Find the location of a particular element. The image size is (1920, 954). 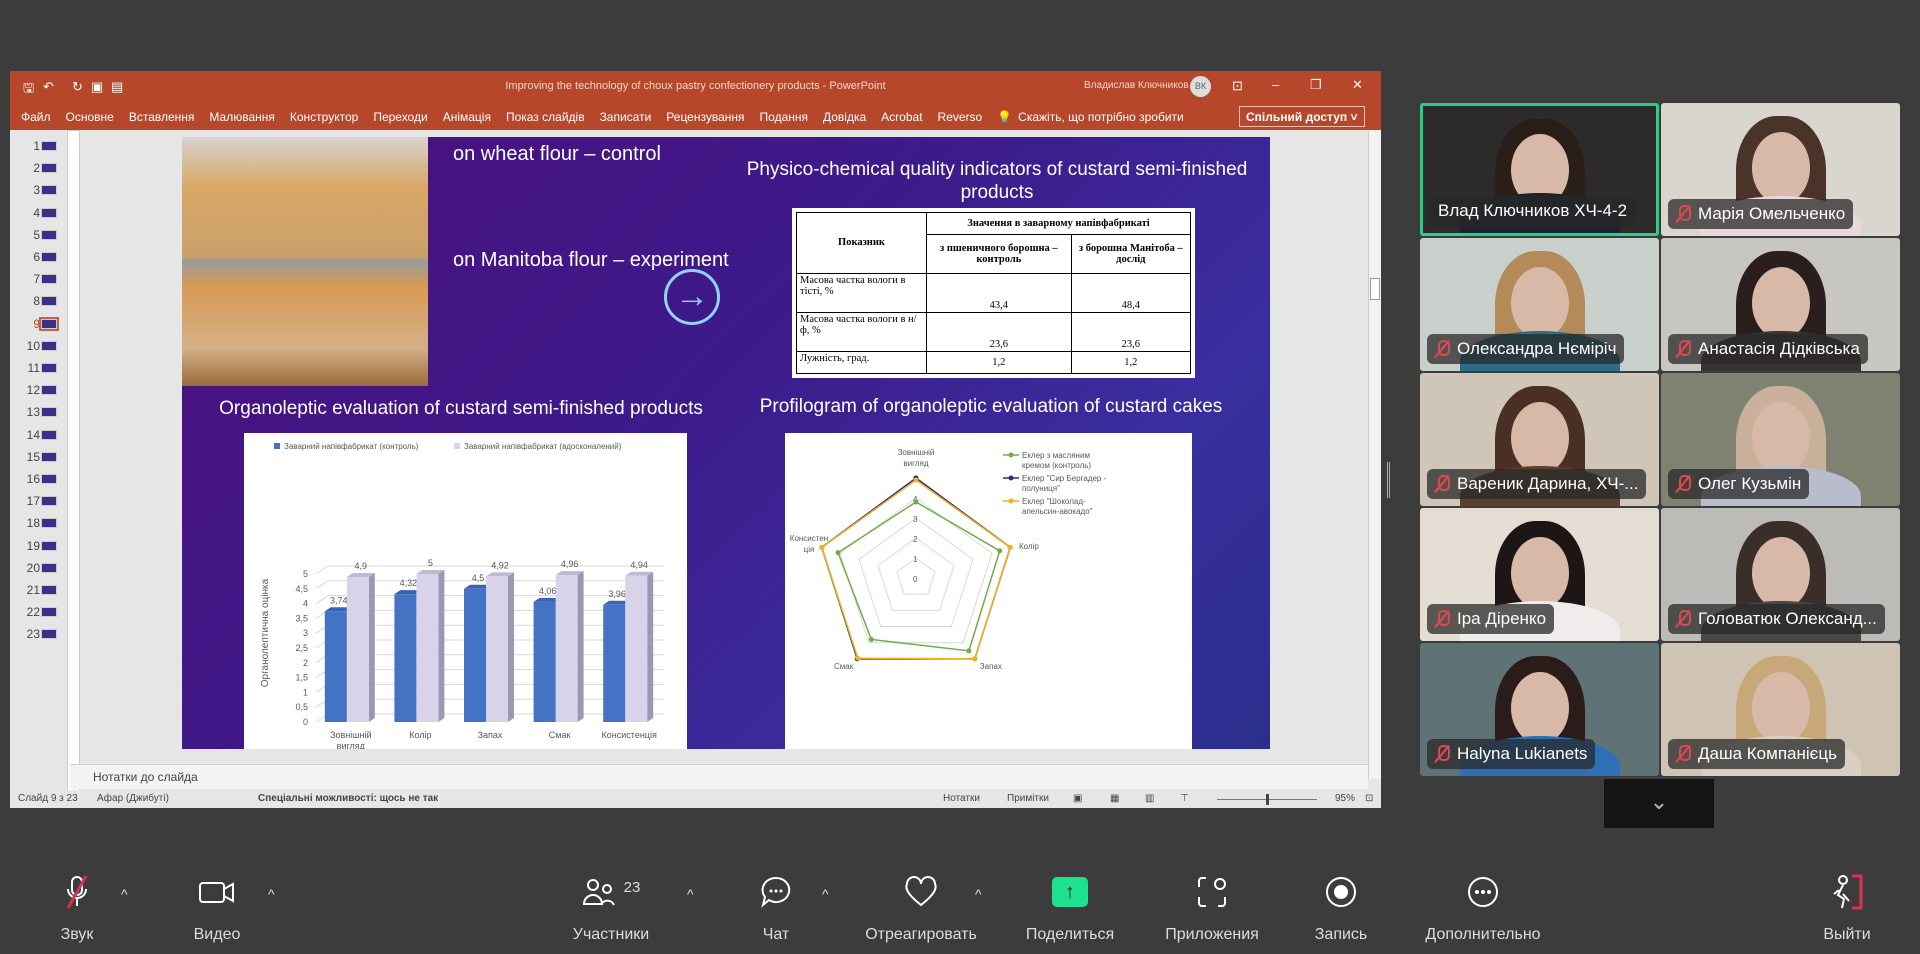

record-icon is located at coordinates (1341, 892).